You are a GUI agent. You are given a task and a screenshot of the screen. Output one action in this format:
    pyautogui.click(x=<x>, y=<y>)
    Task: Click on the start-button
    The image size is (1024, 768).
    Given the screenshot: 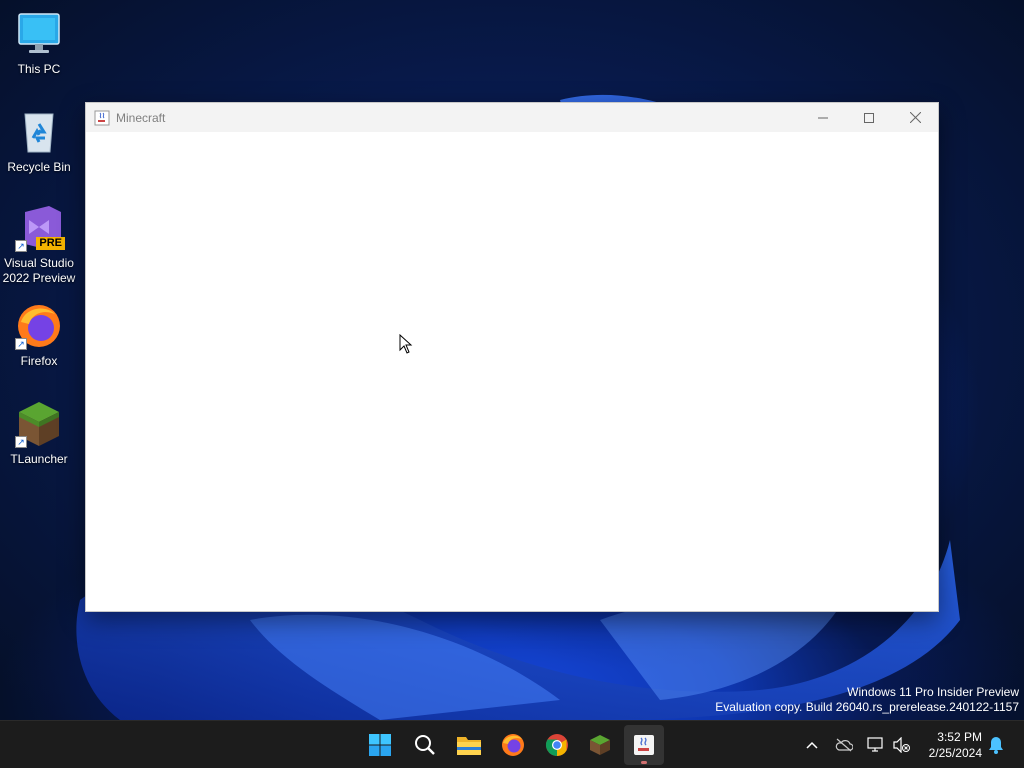 What is the action you would take?
    pyautogui.click(x=380, y=745)
    